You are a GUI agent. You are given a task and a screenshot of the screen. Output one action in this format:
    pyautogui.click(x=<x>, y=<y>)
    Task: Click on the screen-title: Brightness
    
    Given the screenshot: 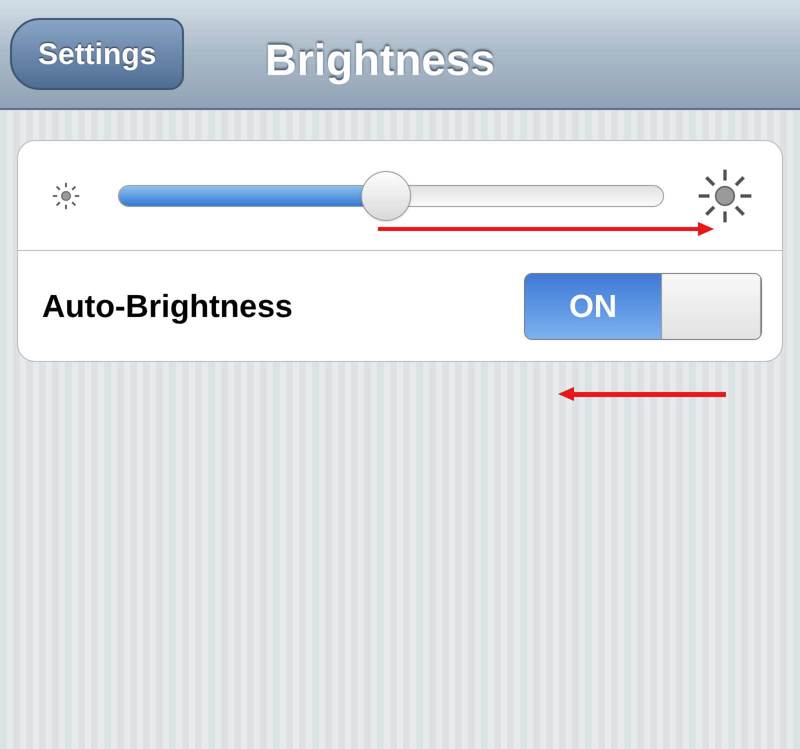 What is the action you would take?
    pyautogui.click(x=380, y=61)
    